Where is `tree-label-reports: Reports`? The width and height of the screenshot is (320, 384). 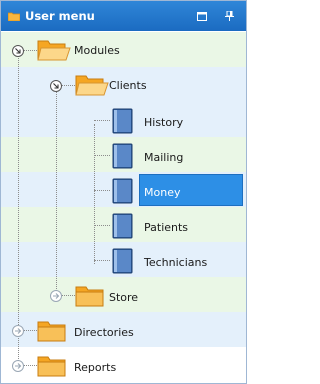
tree-label-reports: Reports is located at coordinates (95, 367).